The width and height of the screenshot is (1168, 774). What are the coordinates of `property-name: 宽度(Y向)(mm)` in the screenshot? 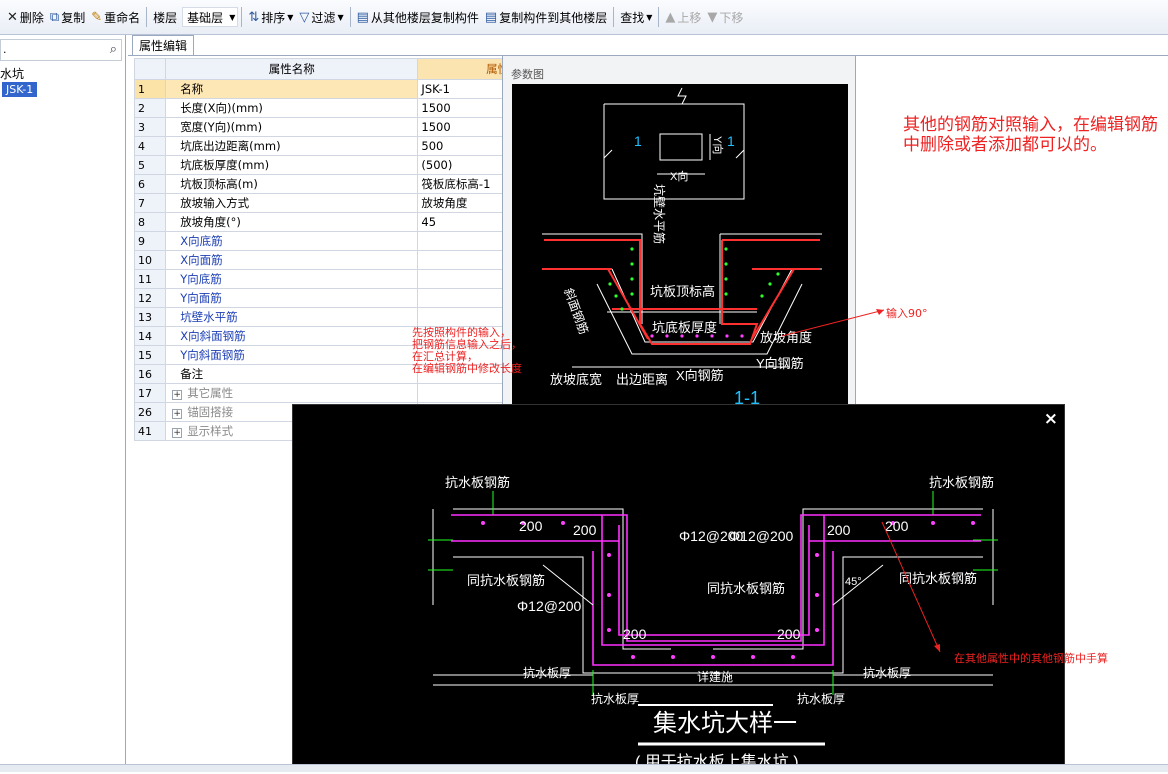 It's located at (292, 127).